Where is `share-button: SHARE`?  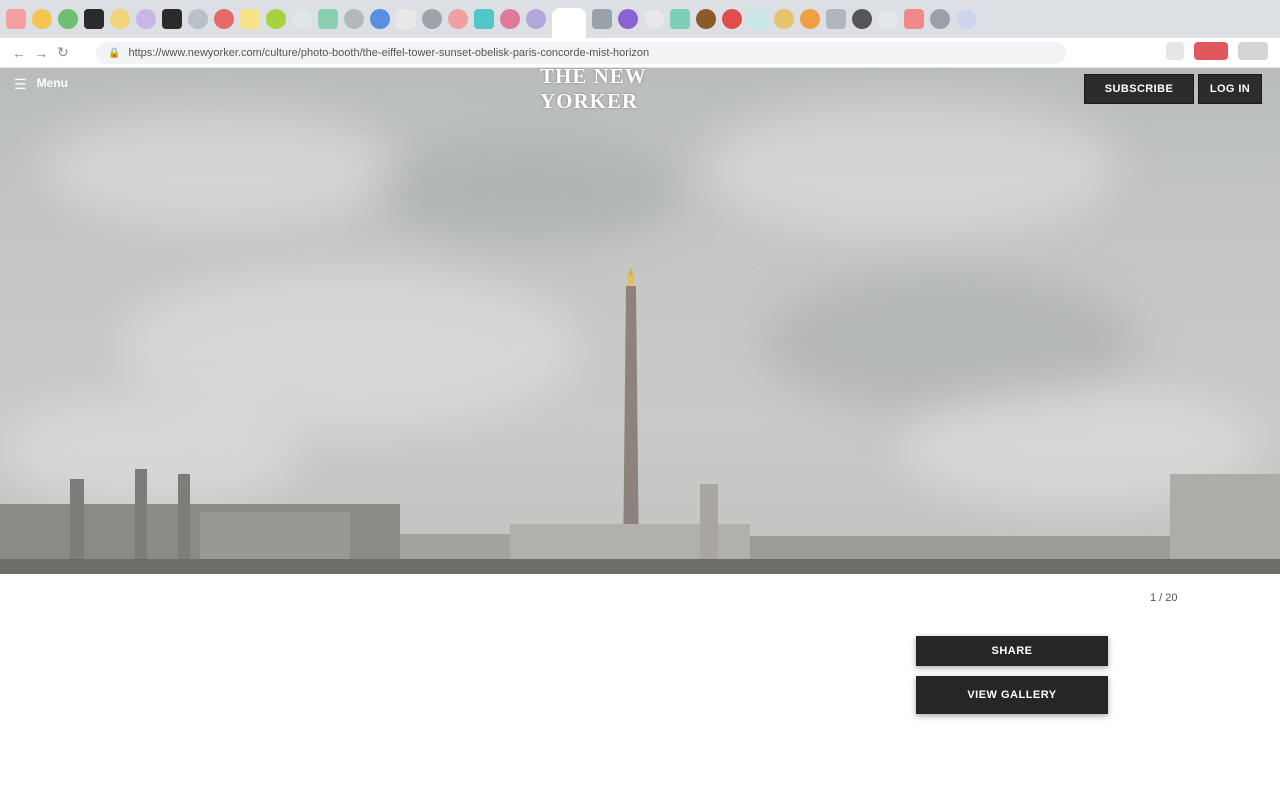
share-button: SHARE is located at coordinates (1012, 651).